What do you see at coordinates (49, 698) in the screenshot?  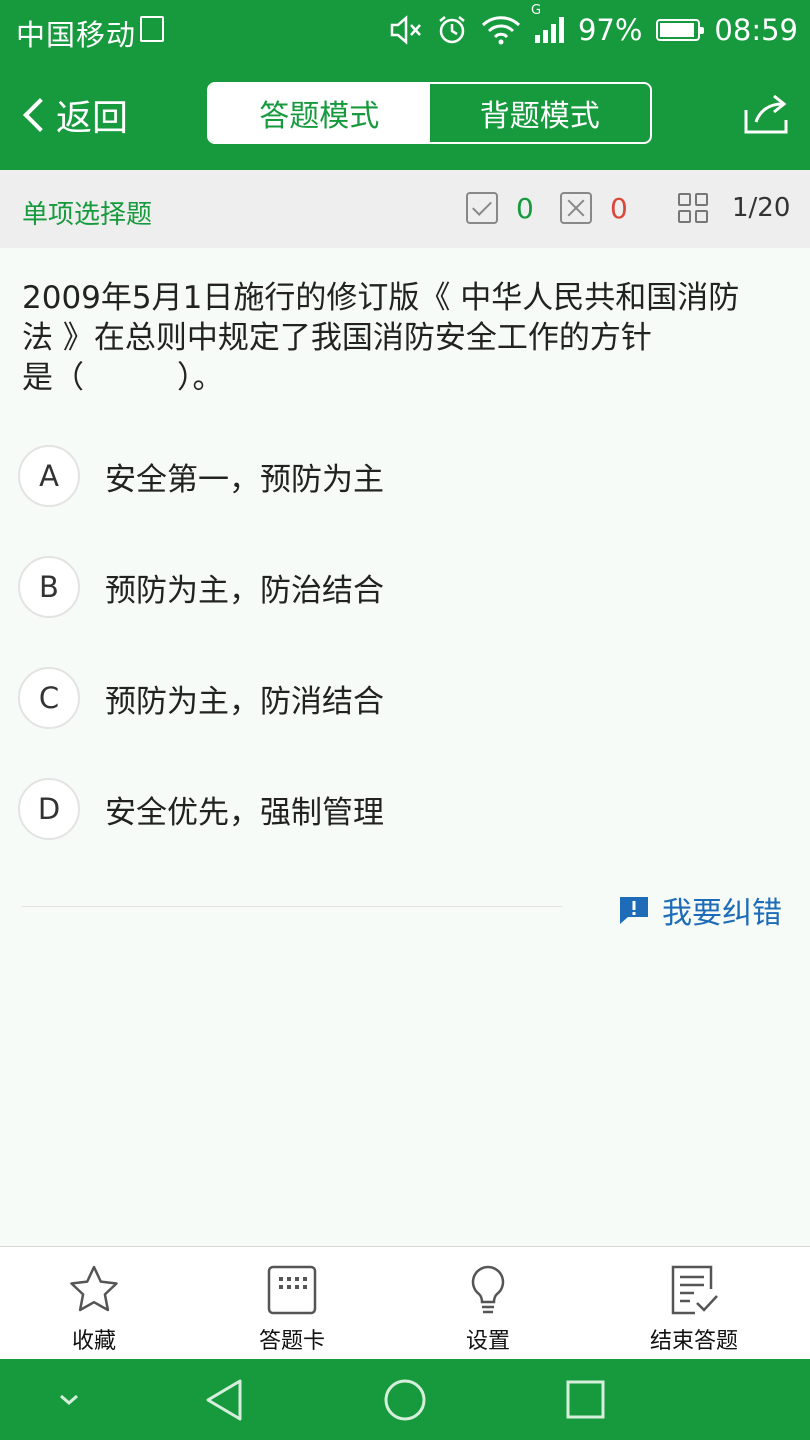 I see `option-letter: C` at bounding box center [49, 698].